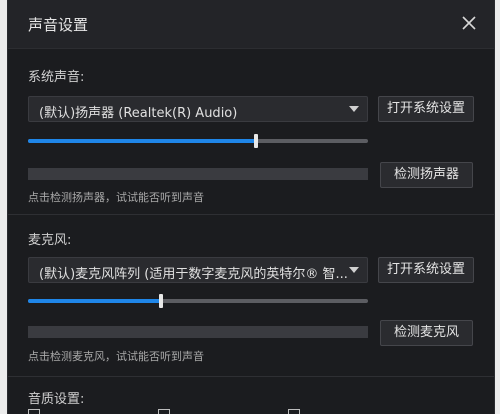  Describe the element at coordinates (426, 270) in the screenshot. I see `open-system-settings-button-mic: 打开系统设置` at that location.